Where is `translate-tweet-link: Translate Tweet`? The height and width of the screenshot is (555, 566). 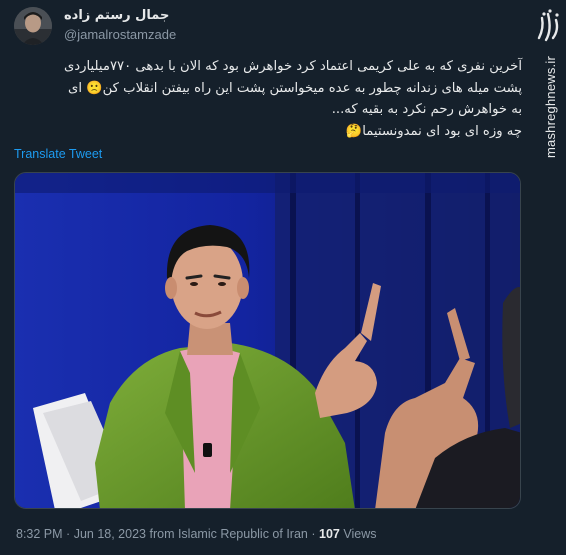 translate-tweet-link: Translate Tweet is located at coordinates (58, 154).